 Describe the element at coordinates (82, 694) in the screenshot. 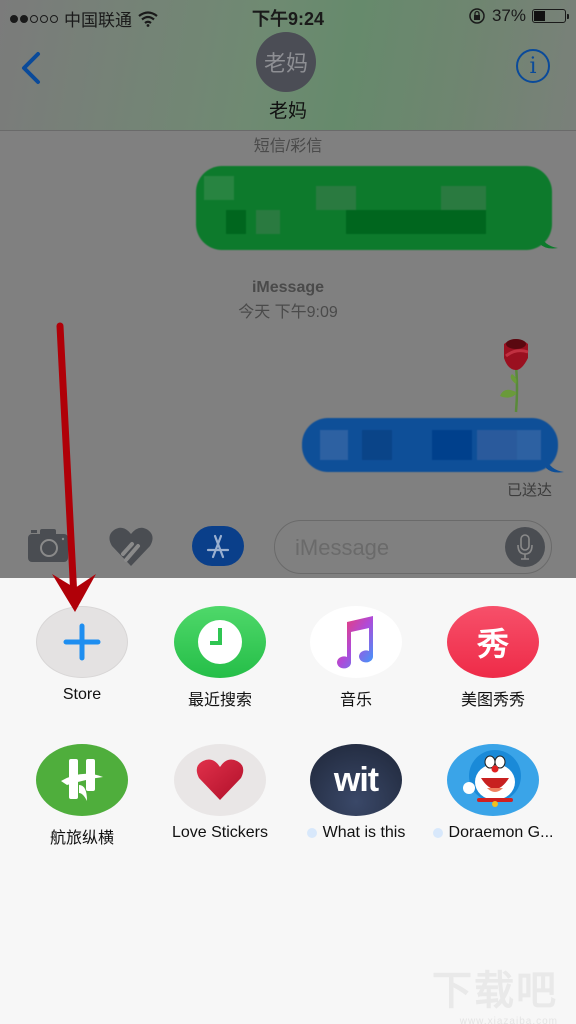

I see `app-label: Store` at that location.